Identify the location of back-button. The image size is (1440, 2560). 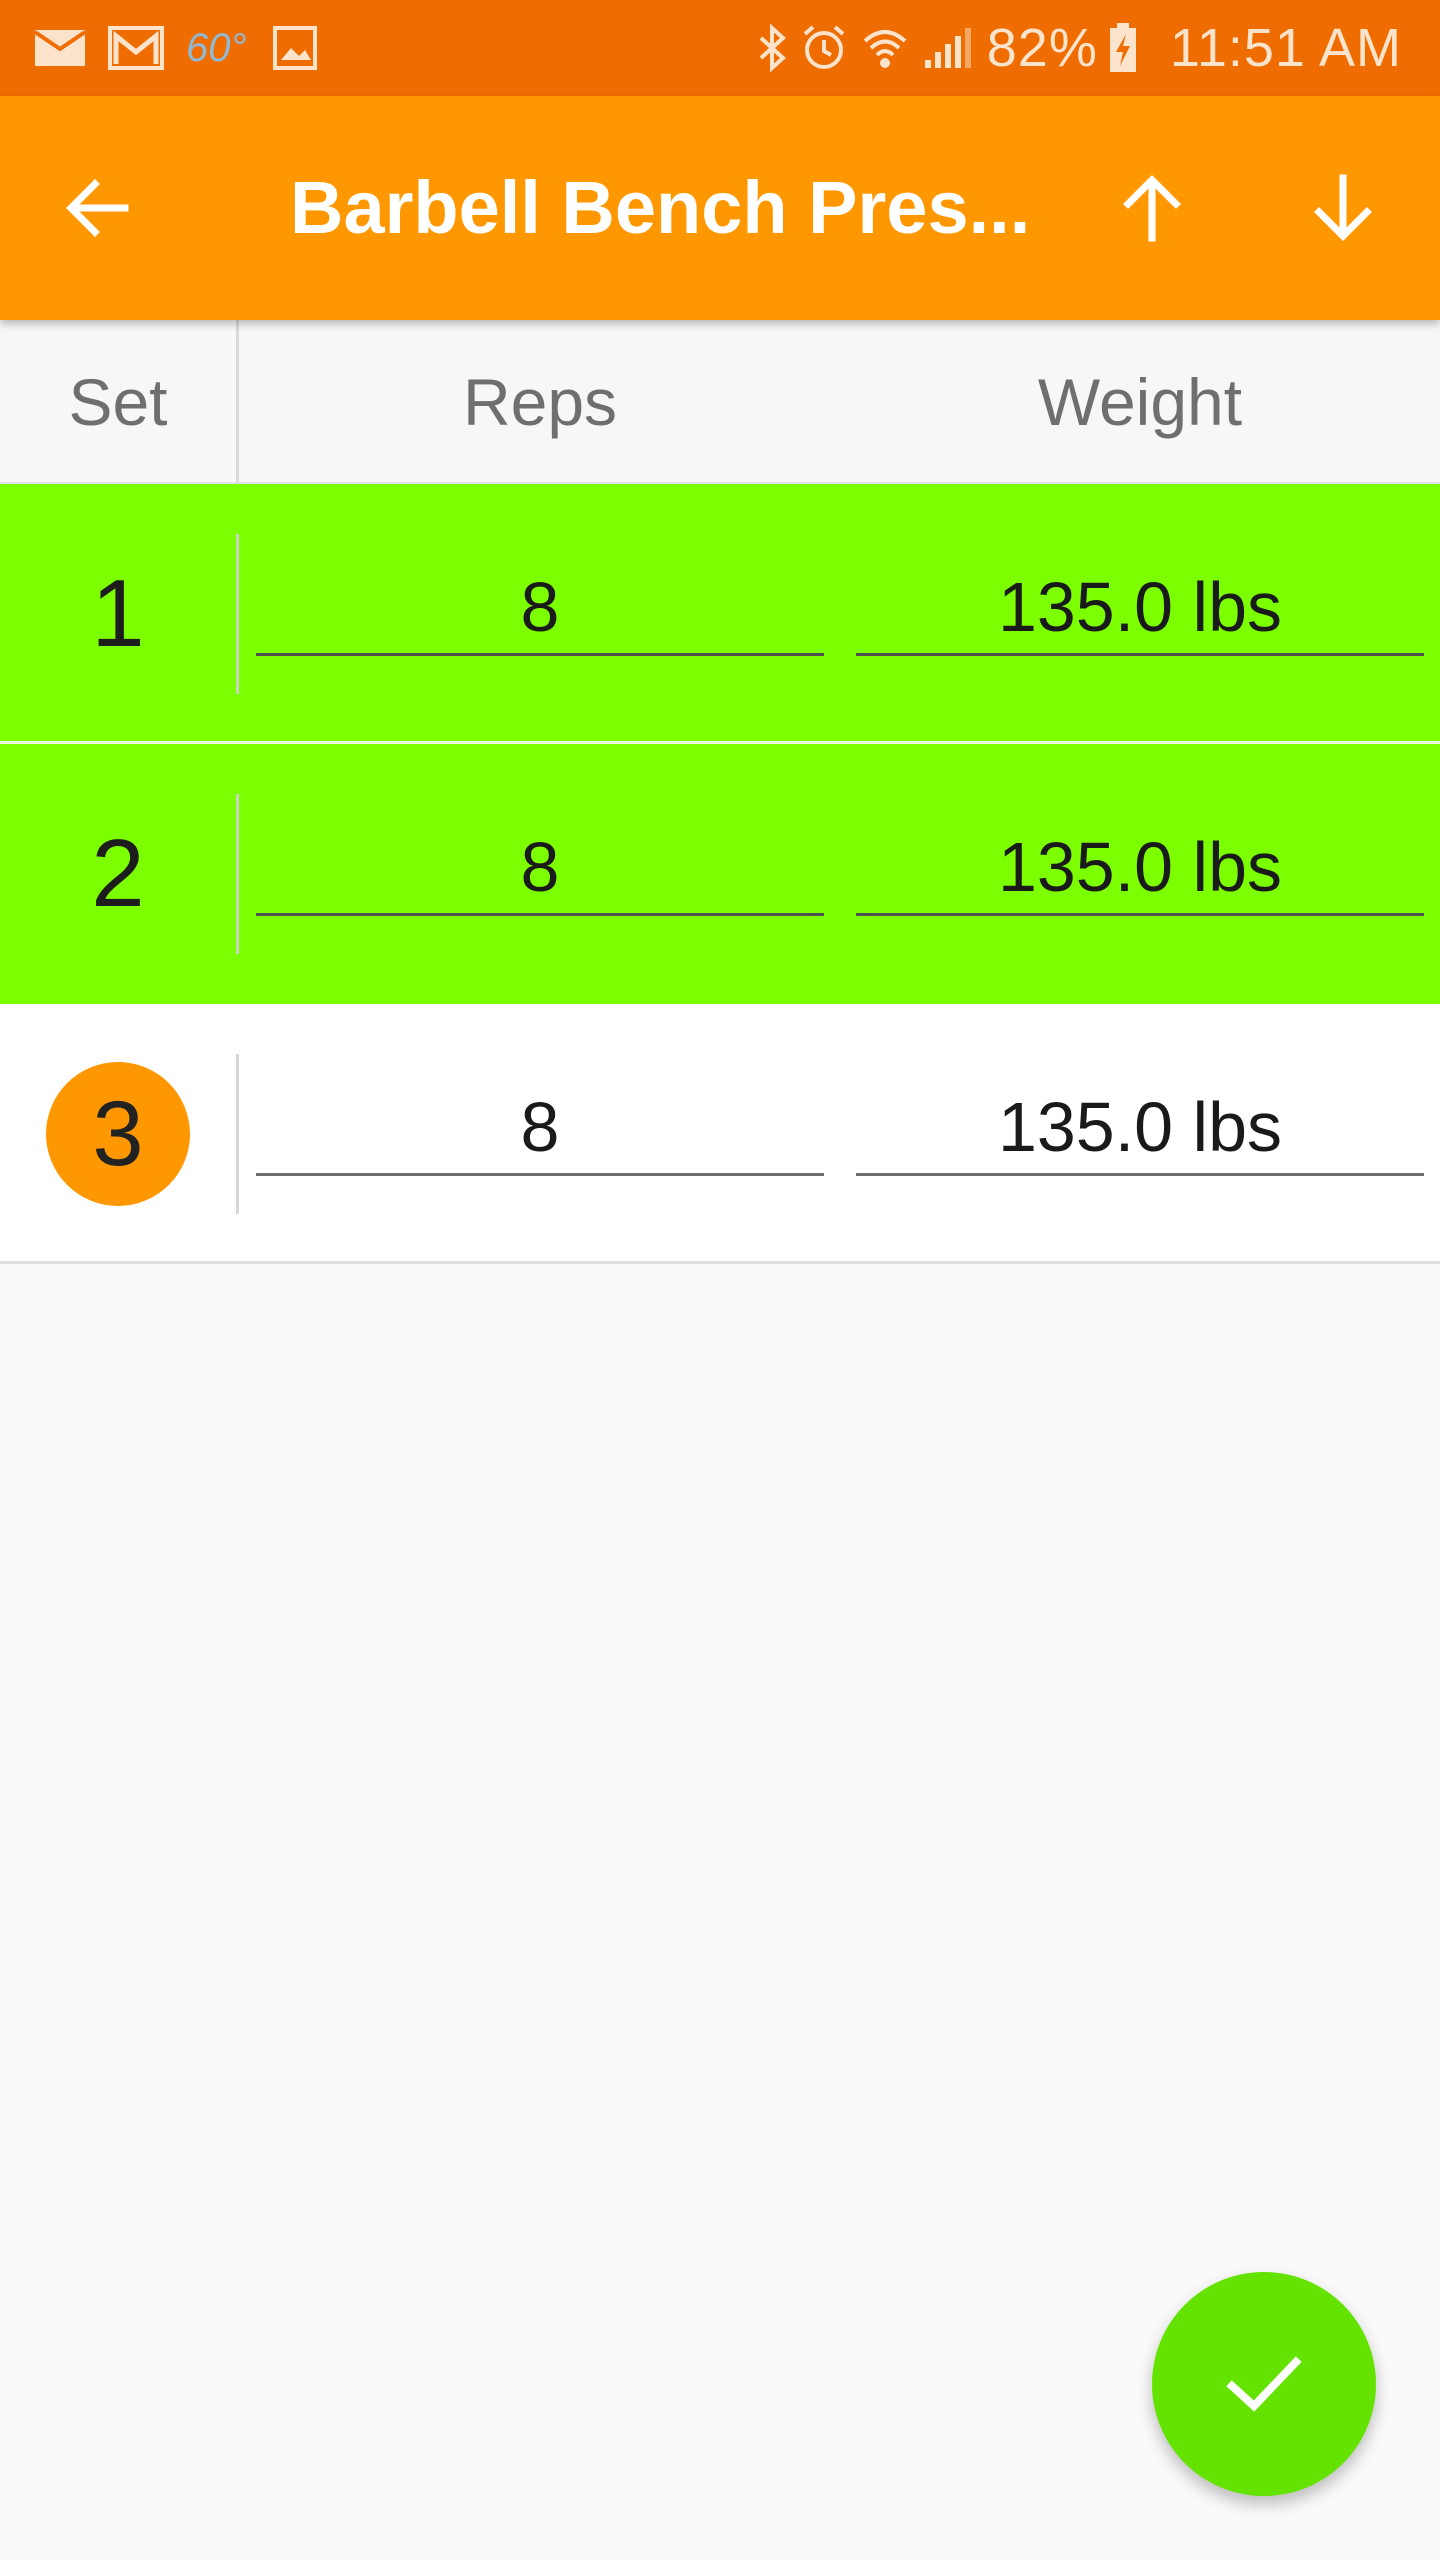
(97, 208).